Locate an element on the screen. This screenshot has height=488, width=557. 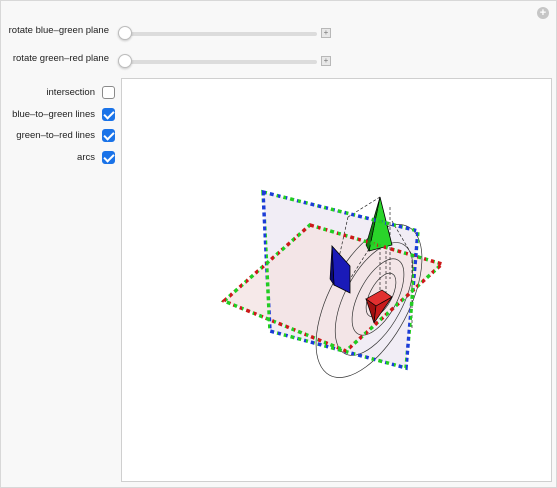
intersection-checkbox is located at coordinates (108, 92).